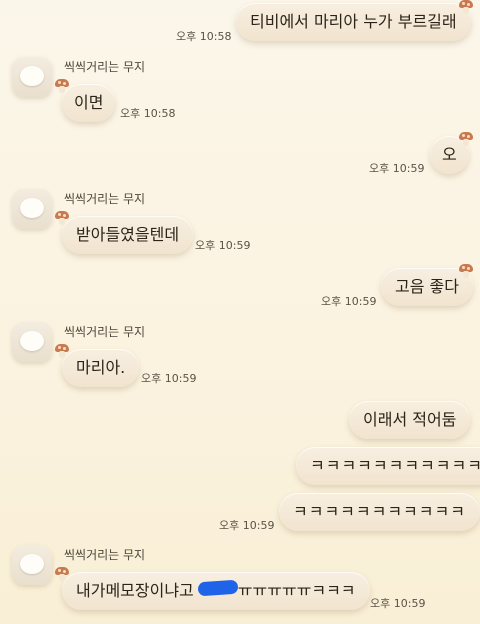  I want to click on message-text: 받아들였을텐데, so click(128, 234).